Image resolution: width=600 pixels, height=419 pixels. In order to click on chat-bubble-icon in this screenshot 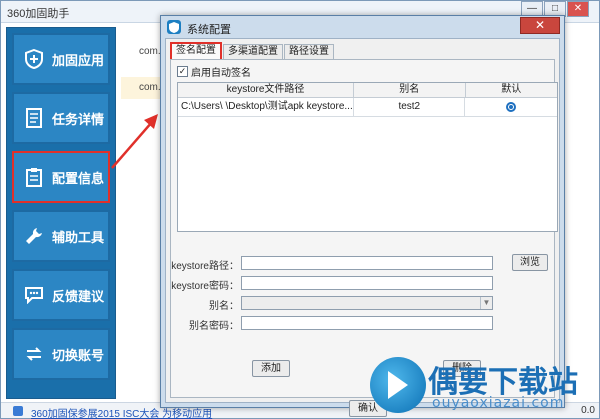, I will do `click(34, 295)`.